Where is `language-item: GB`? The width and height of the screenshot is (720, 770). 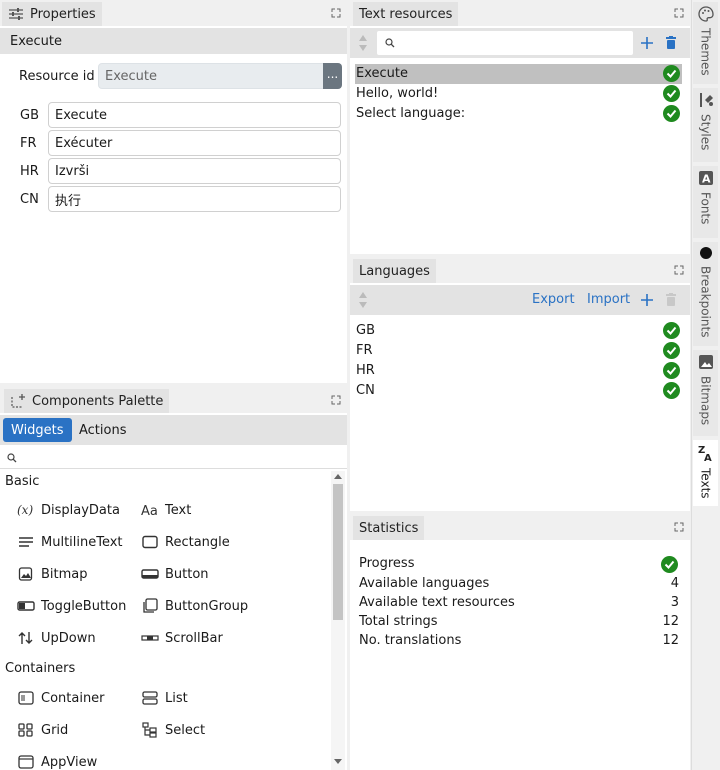
language-item: GB is located at coordinates (518, 331).